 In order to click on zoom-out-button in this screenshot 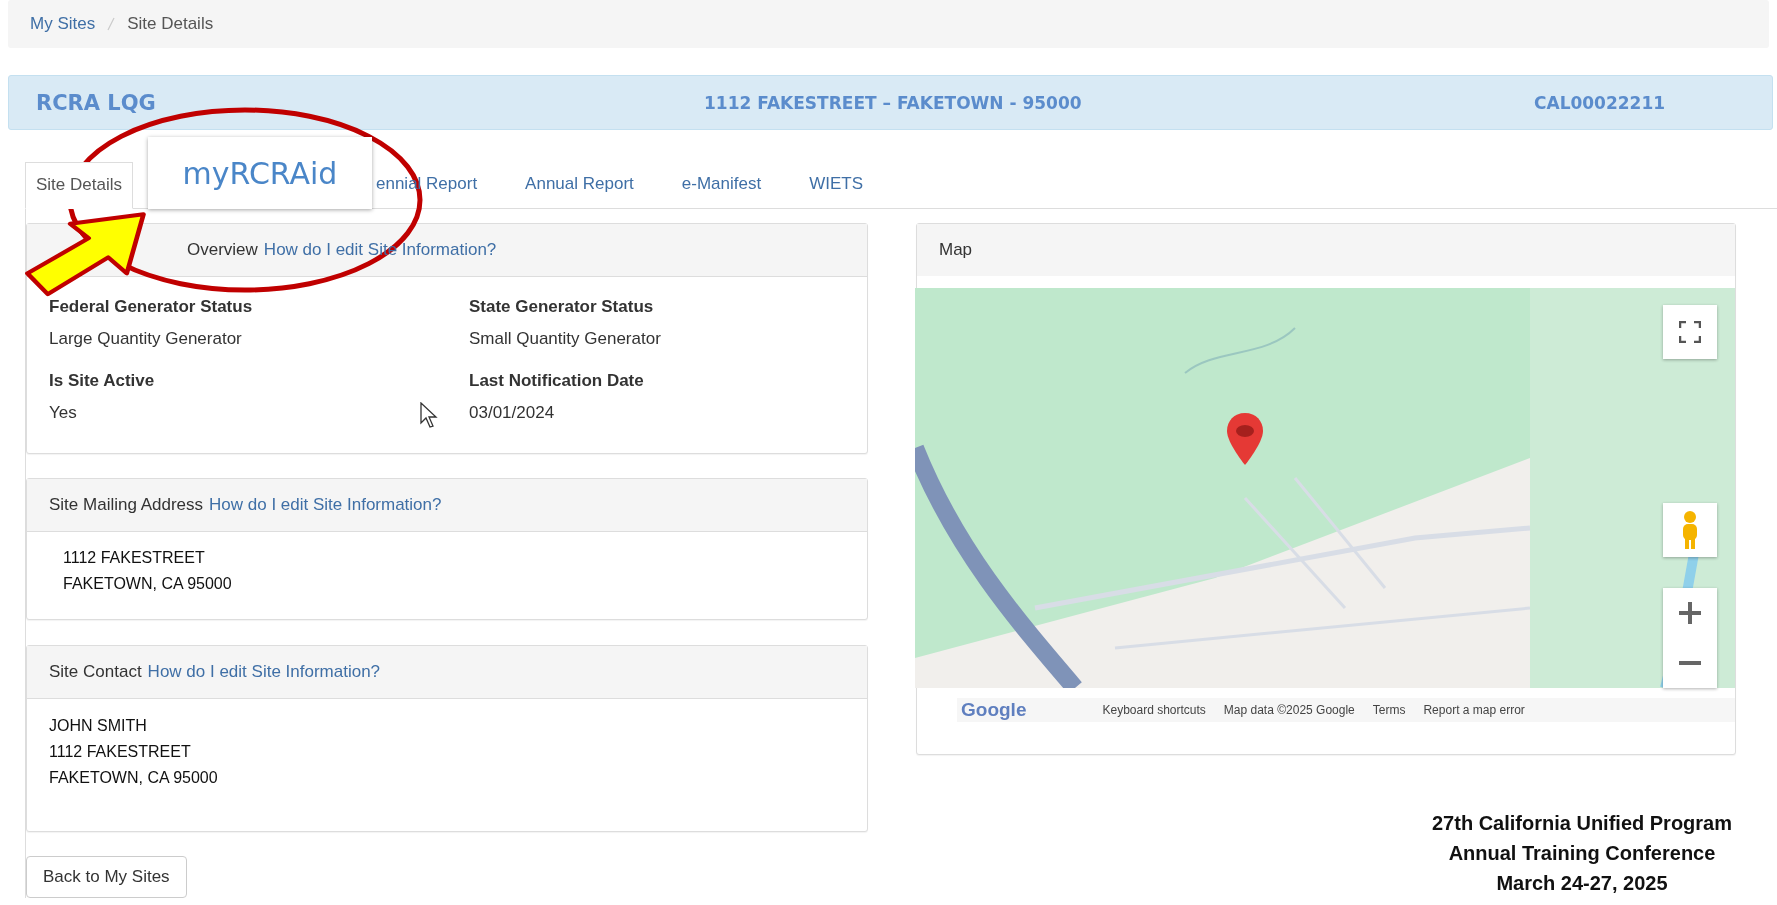, I will do `click(1690, 663)`.